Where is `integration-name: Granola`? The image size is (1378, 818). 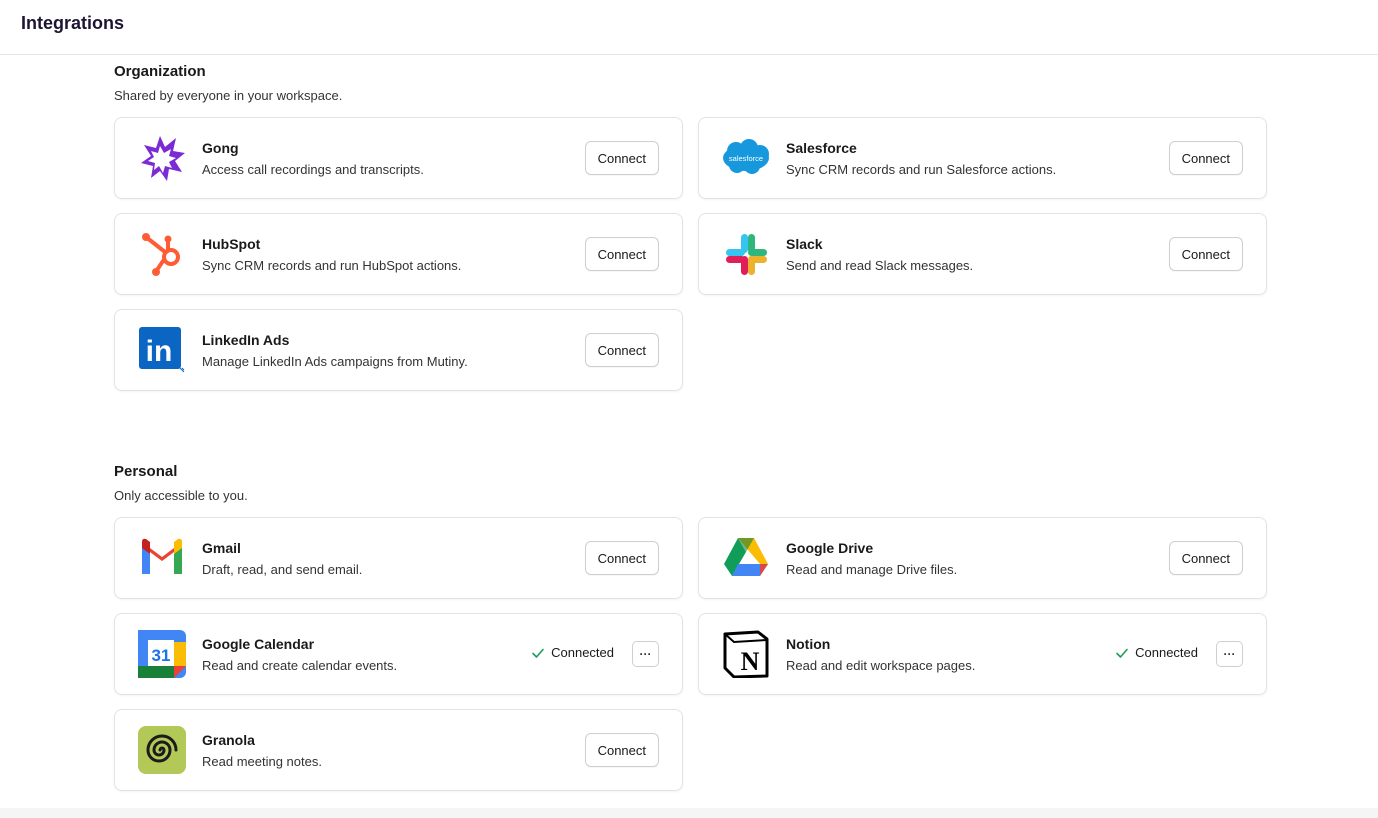
integration-name: Granola is located at coordinates (228, 740).